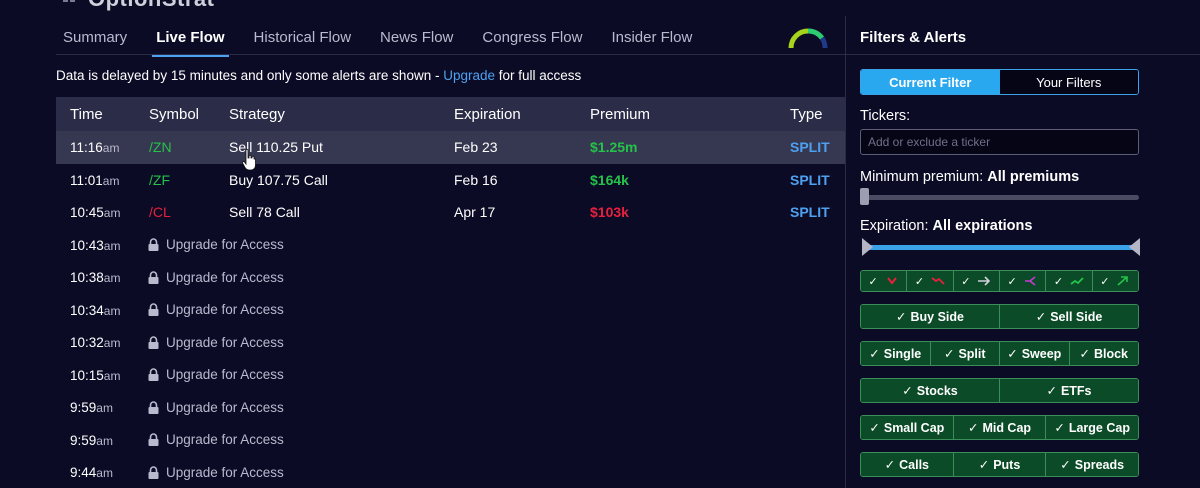 This screenshot has height=488, width=1200. I want to click on filters-alerts-title: Filters & Alerts, so click(913, 37).